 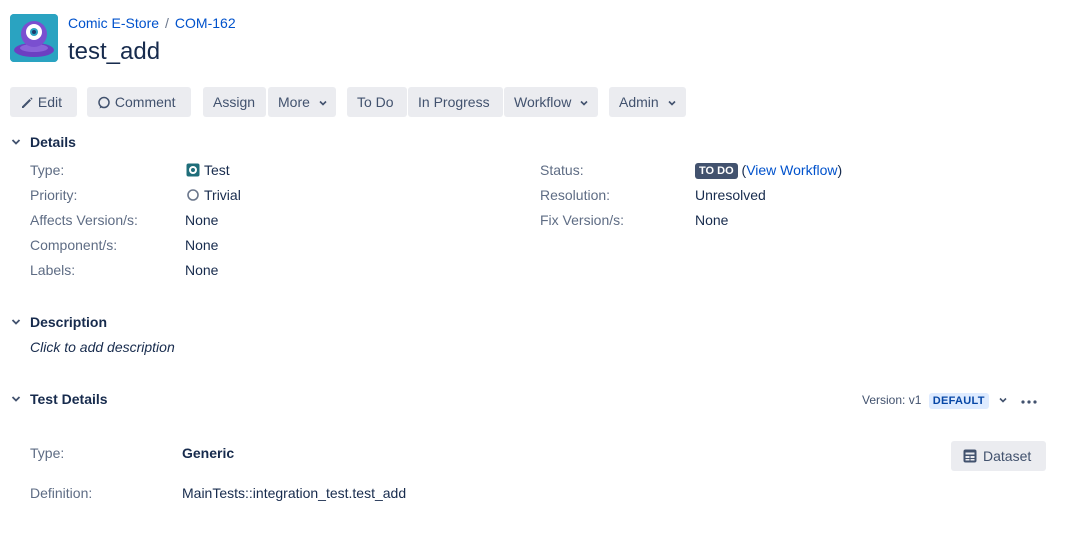 What do you see at coordinates (145, 102) in the screenshot?
I see `comment-button-label: Comment` at bounding box center [145, 102].